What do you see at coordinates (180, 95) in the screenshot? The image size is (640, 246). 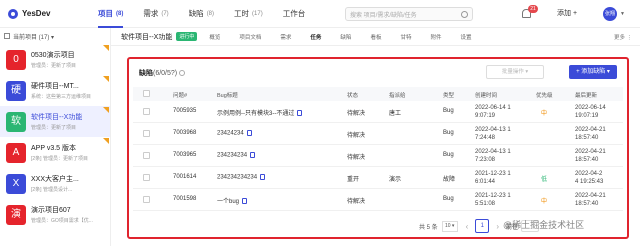 I see `column-header-id: 问题#` at bounding box center [180, 95].